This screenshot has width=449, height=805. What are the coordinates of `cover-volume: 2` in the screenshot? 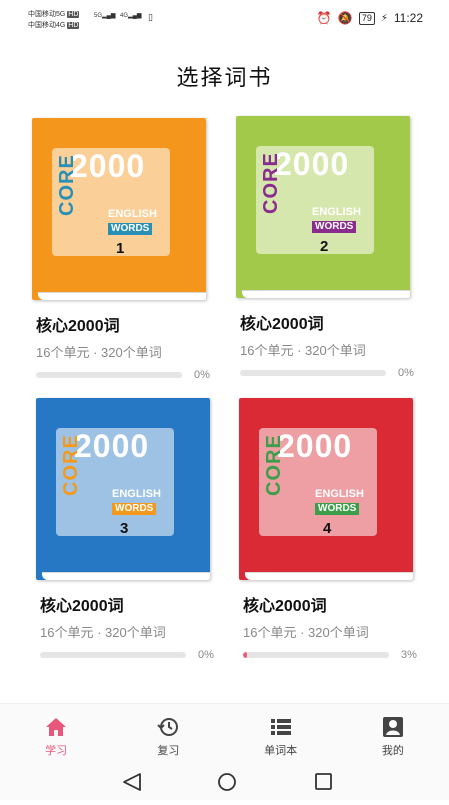 It's located at (324, 246).